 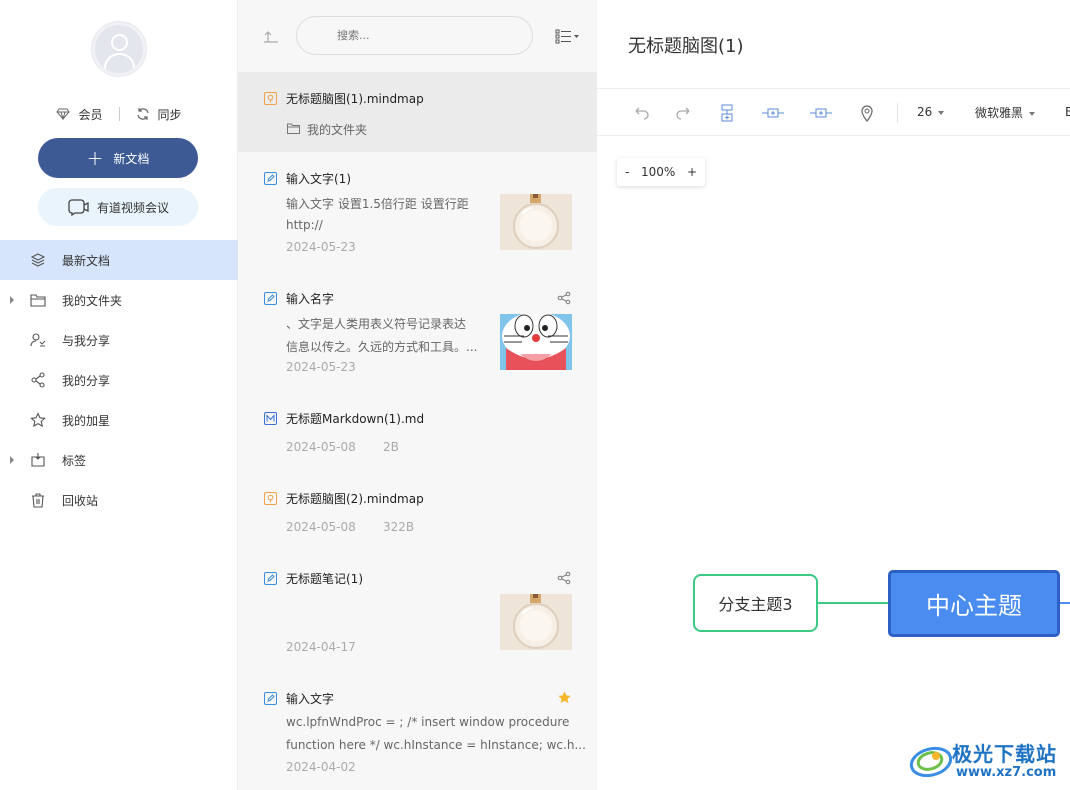 What do you see at coordinates (38, 420) in the screenshot?
I see `star-icon` at bounding box center [38, 420].